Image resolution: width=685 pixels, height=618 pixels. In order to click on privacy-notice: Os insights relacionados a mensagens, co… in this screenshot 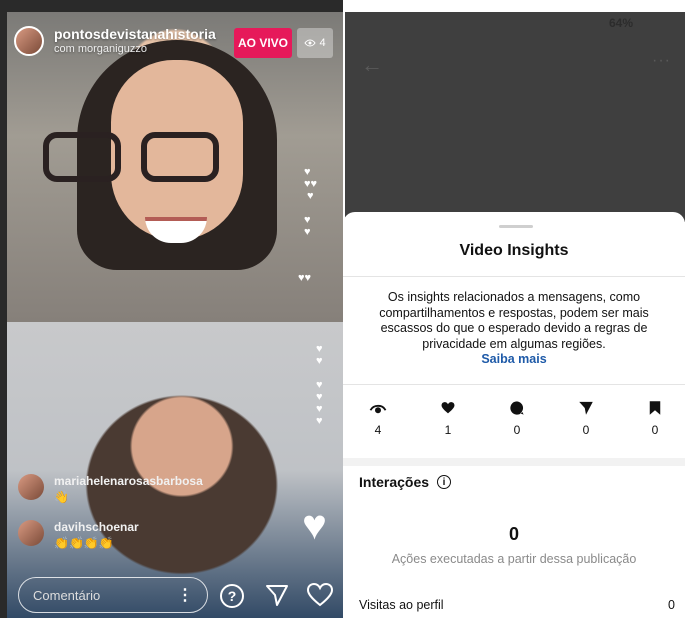, I will do `click(514, 329)`.